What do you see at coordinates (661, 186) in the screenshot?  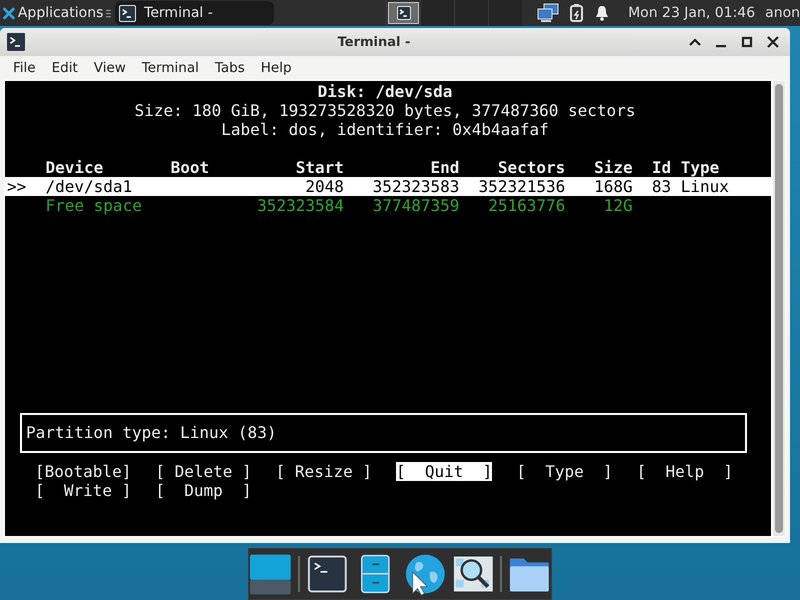 I see `table-cell-text: 83` at bounding box center [661, 186].